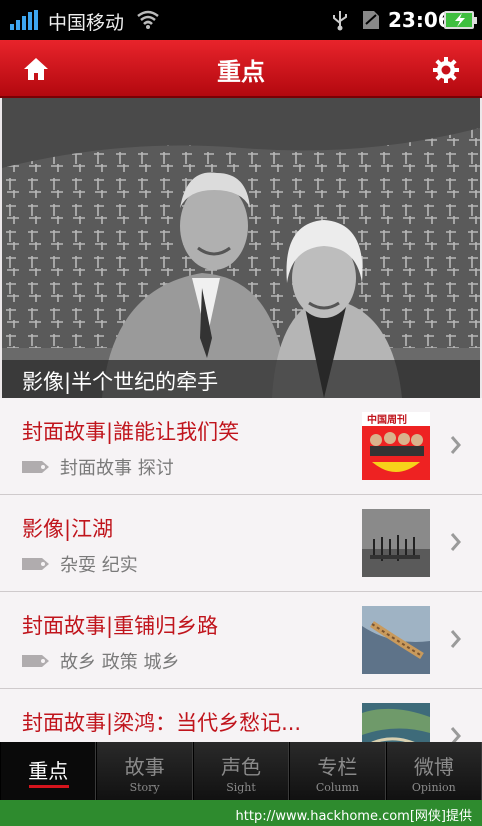  What do you see at coordinates (241, 543) in the screenshot?
I see `list-item: 影像|江湖 杂耍 纪实` at bounding box center [241, 543].